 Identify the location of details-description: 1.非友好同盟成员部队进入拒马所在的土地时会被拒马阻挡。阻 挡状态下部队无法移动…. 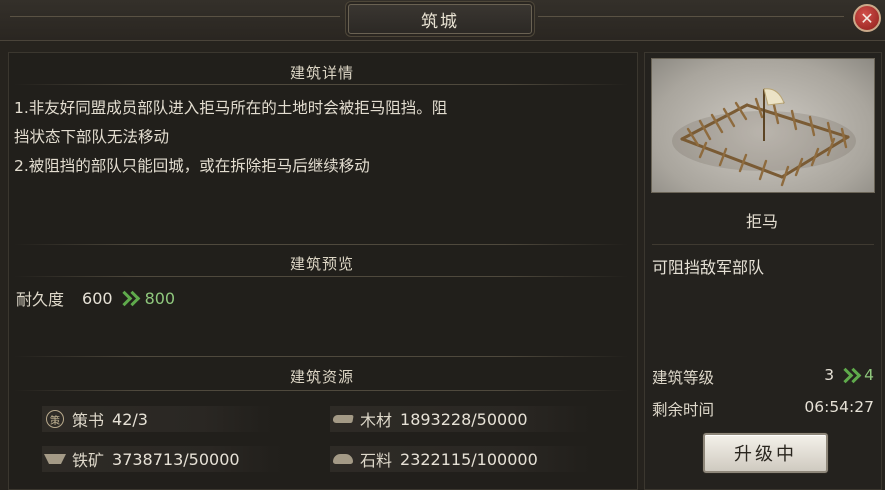
(320, 137).